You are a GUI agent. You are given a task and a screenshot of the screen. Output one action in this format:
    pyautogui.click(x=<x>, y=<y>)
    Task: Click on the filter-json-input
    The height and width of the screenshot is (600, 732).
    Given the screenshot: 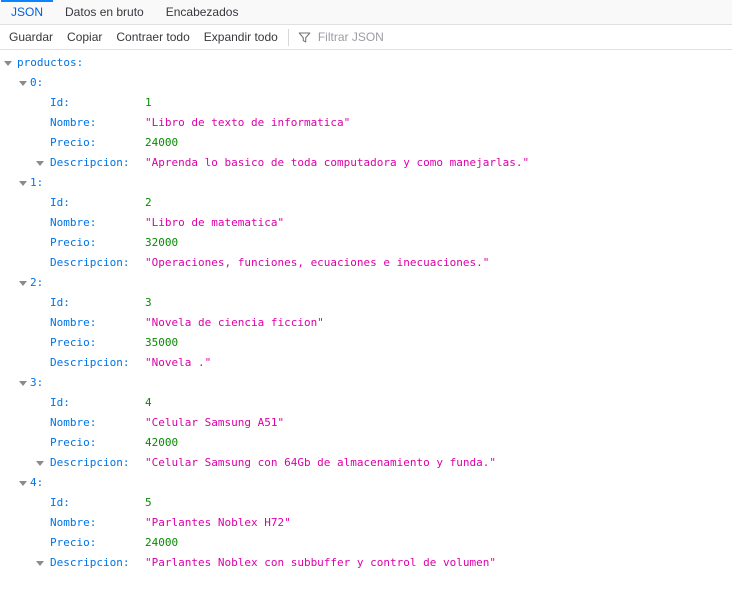 What is the action you would take?
    pyautogui.click(x=370, y=37)
    